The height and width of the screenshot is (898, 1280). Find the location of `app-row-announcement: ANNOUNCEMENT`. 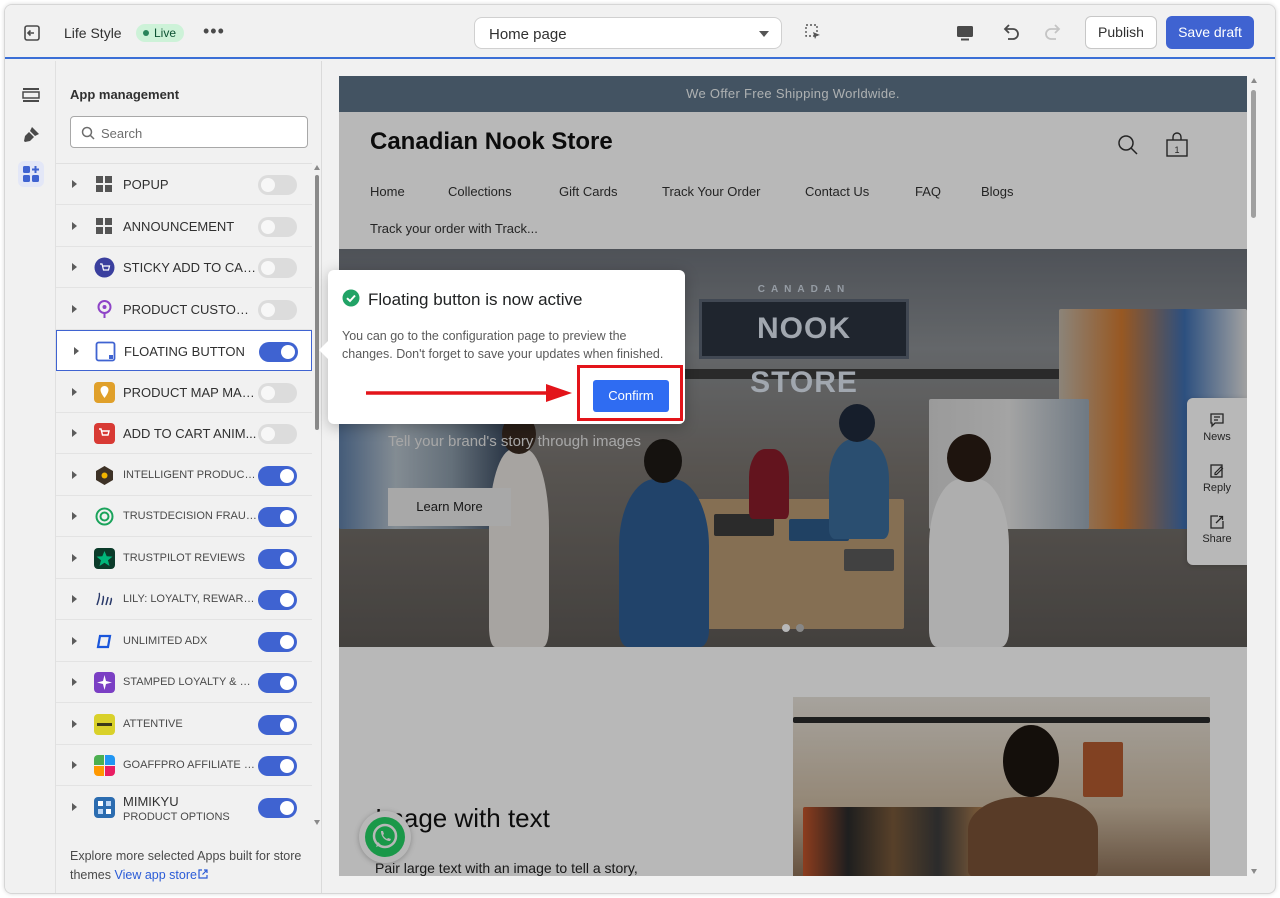

app-row-announcement: ANNOUNCEMENT is located at coordinates (184, 226).